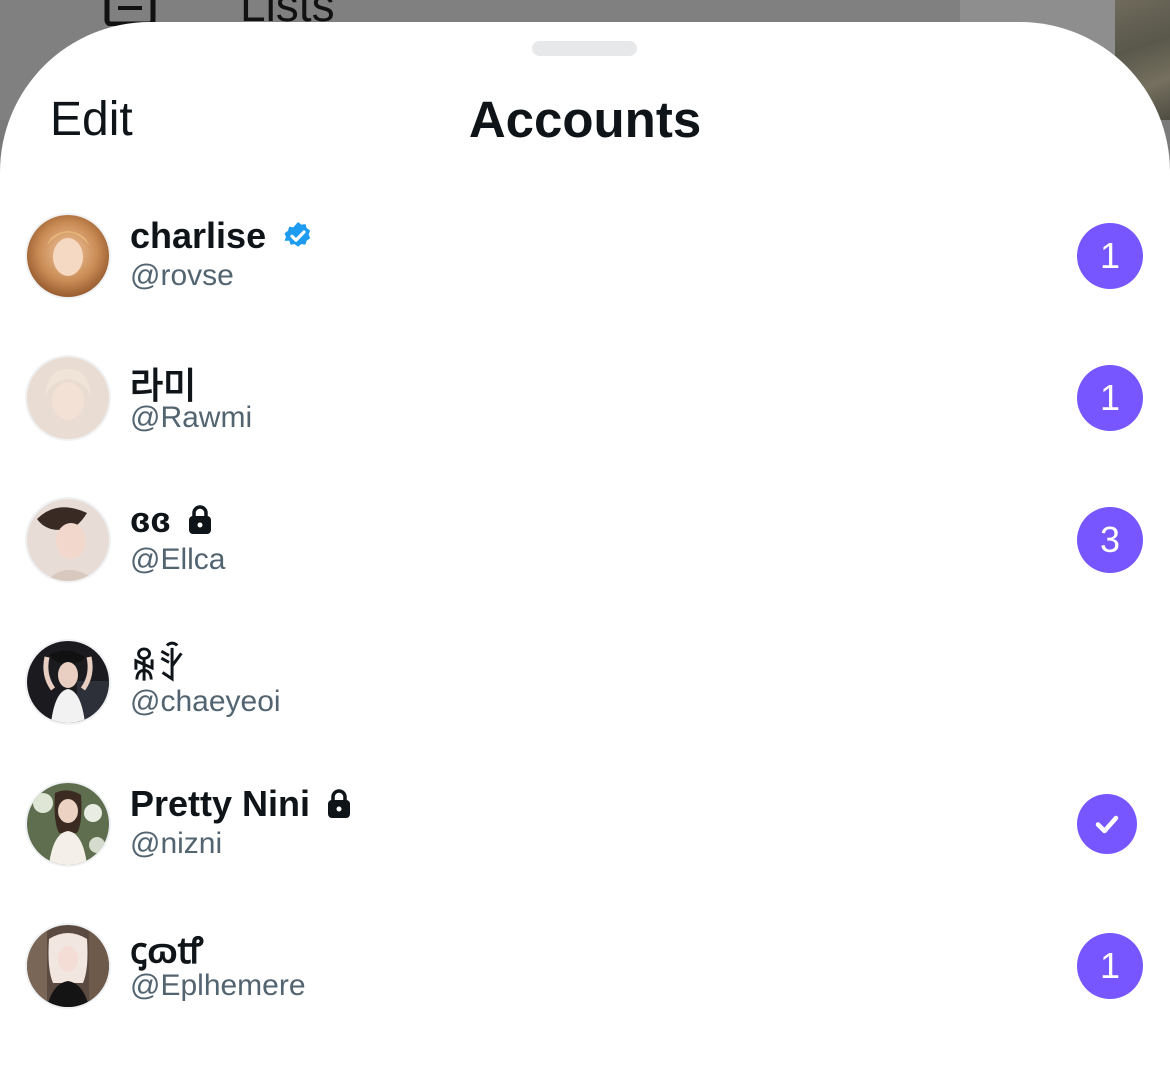  Describe the element at coordinates (218, 985) in the screenshot. I see `account-handle: @Eplhemere` at that location.